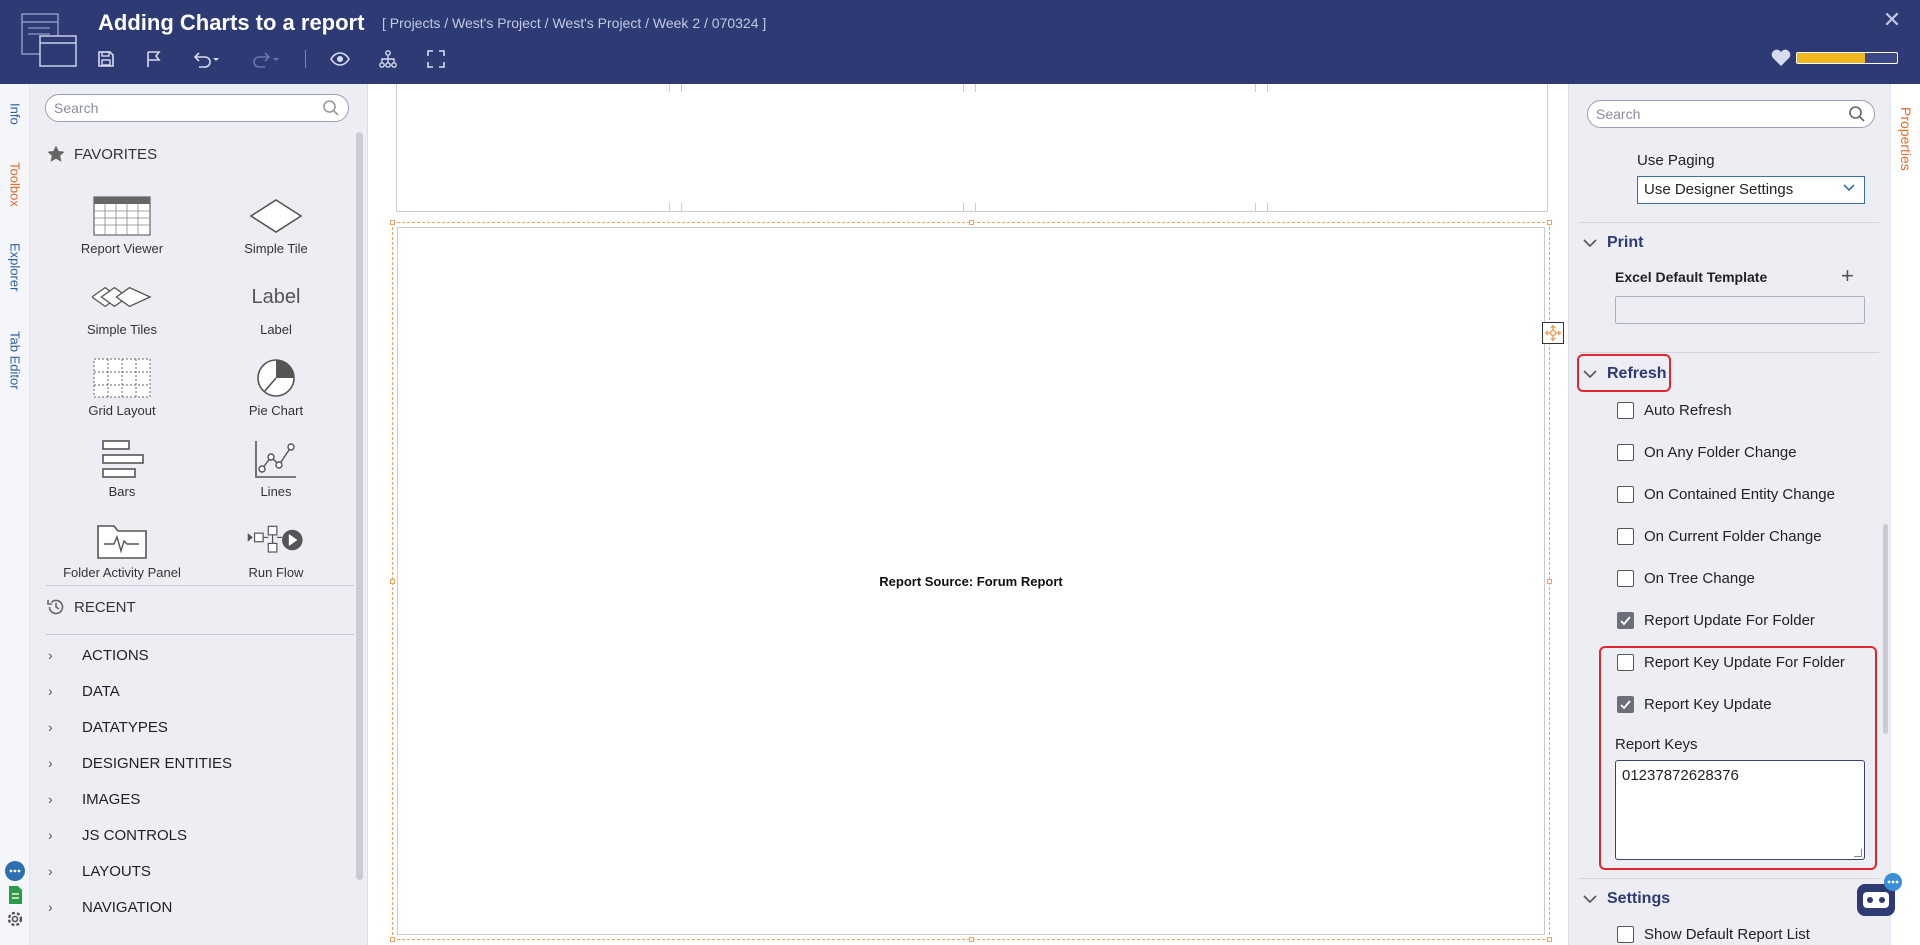 The height and width of the screenshot is (945, 1920). What do you see at coordinates (15, 919) in the screenshot?
I see `settings-gear-icon` at bounding box center [15, 919].